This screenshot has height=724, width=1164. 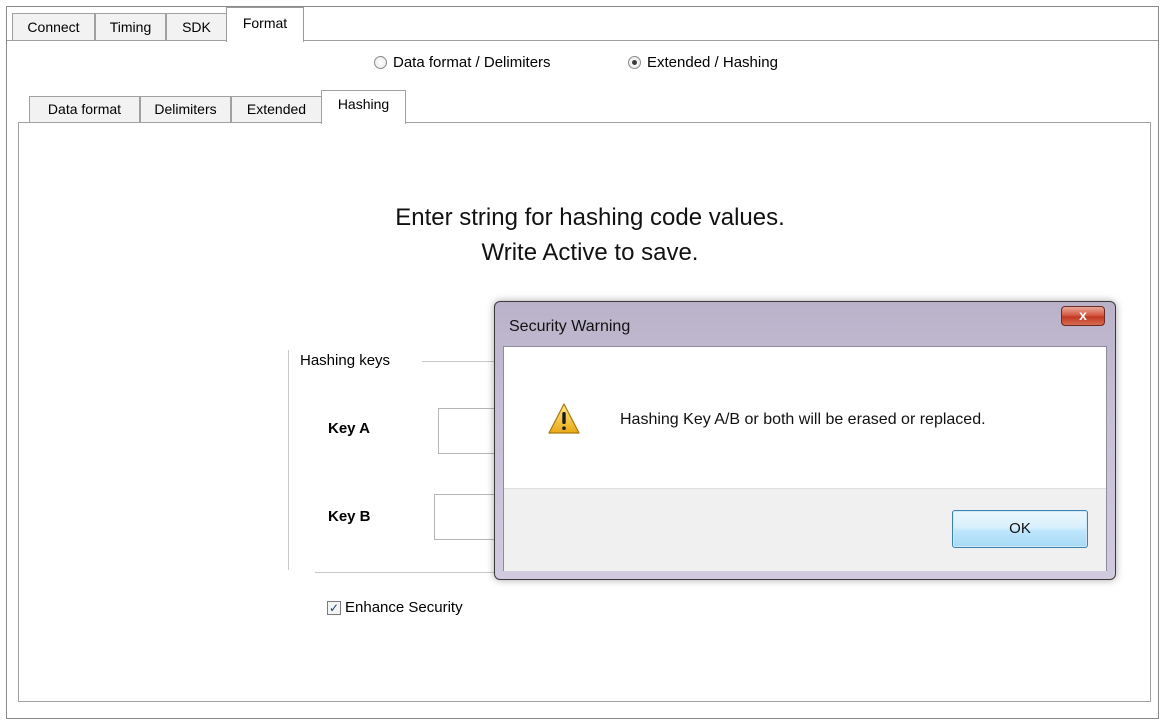 What do you see at coordinates (472, 62) in the screenshot?
I see `radio-label: Data format / Delimiters` at bounding box center [472, 62].